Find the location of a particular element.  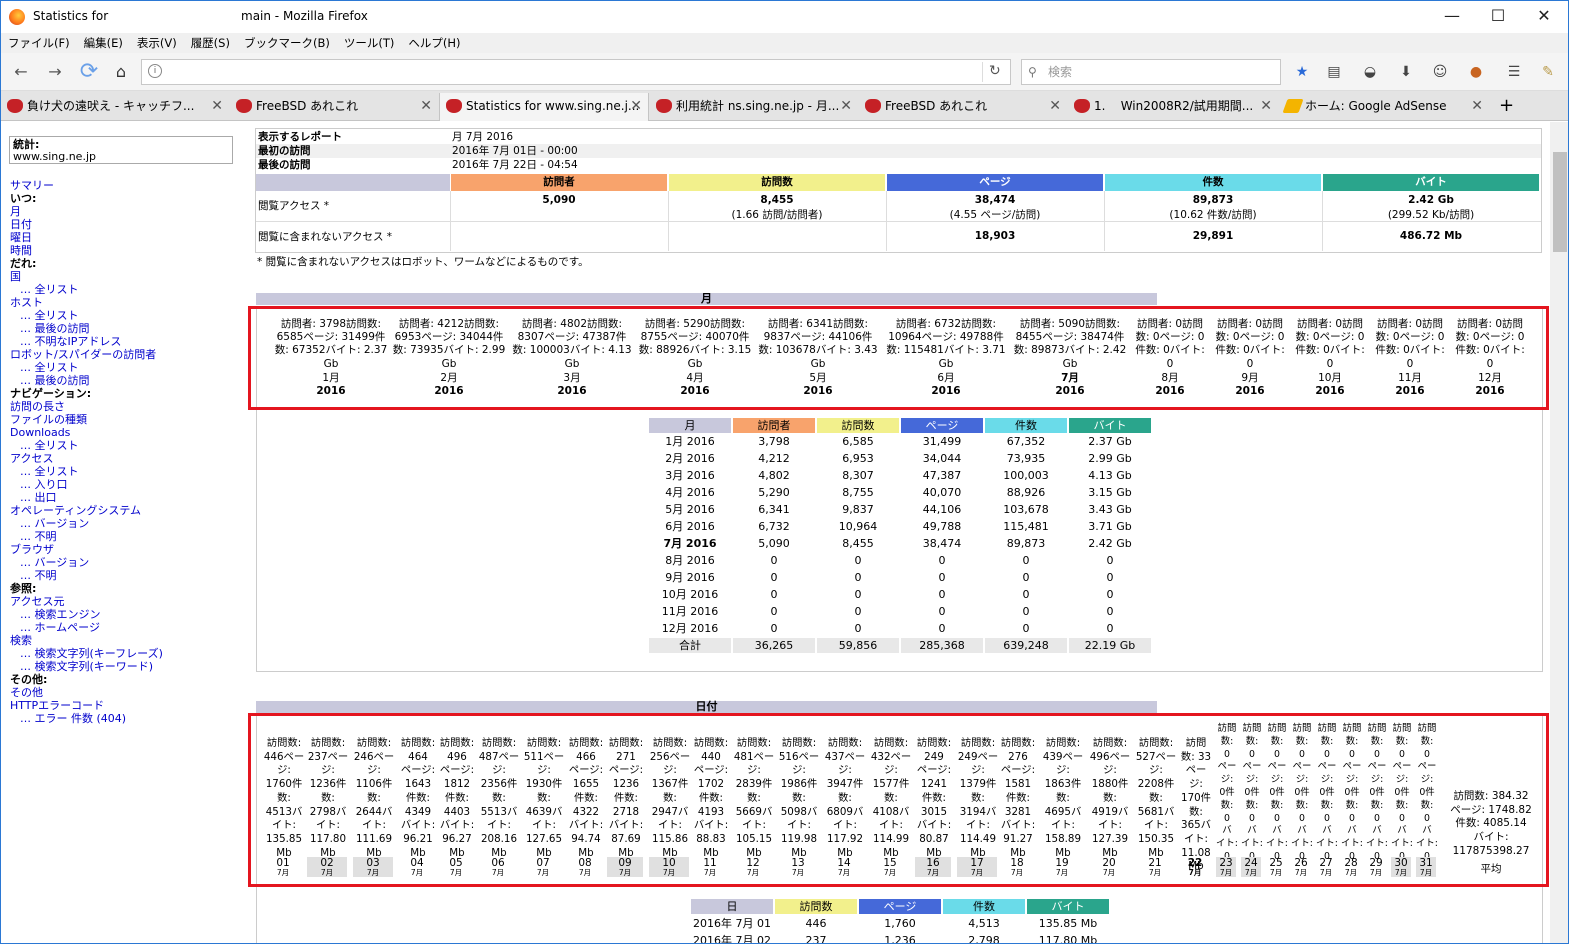

sidebar-link: ロボット/スパイダーの訪問者 is located at coordinates (122, 354).